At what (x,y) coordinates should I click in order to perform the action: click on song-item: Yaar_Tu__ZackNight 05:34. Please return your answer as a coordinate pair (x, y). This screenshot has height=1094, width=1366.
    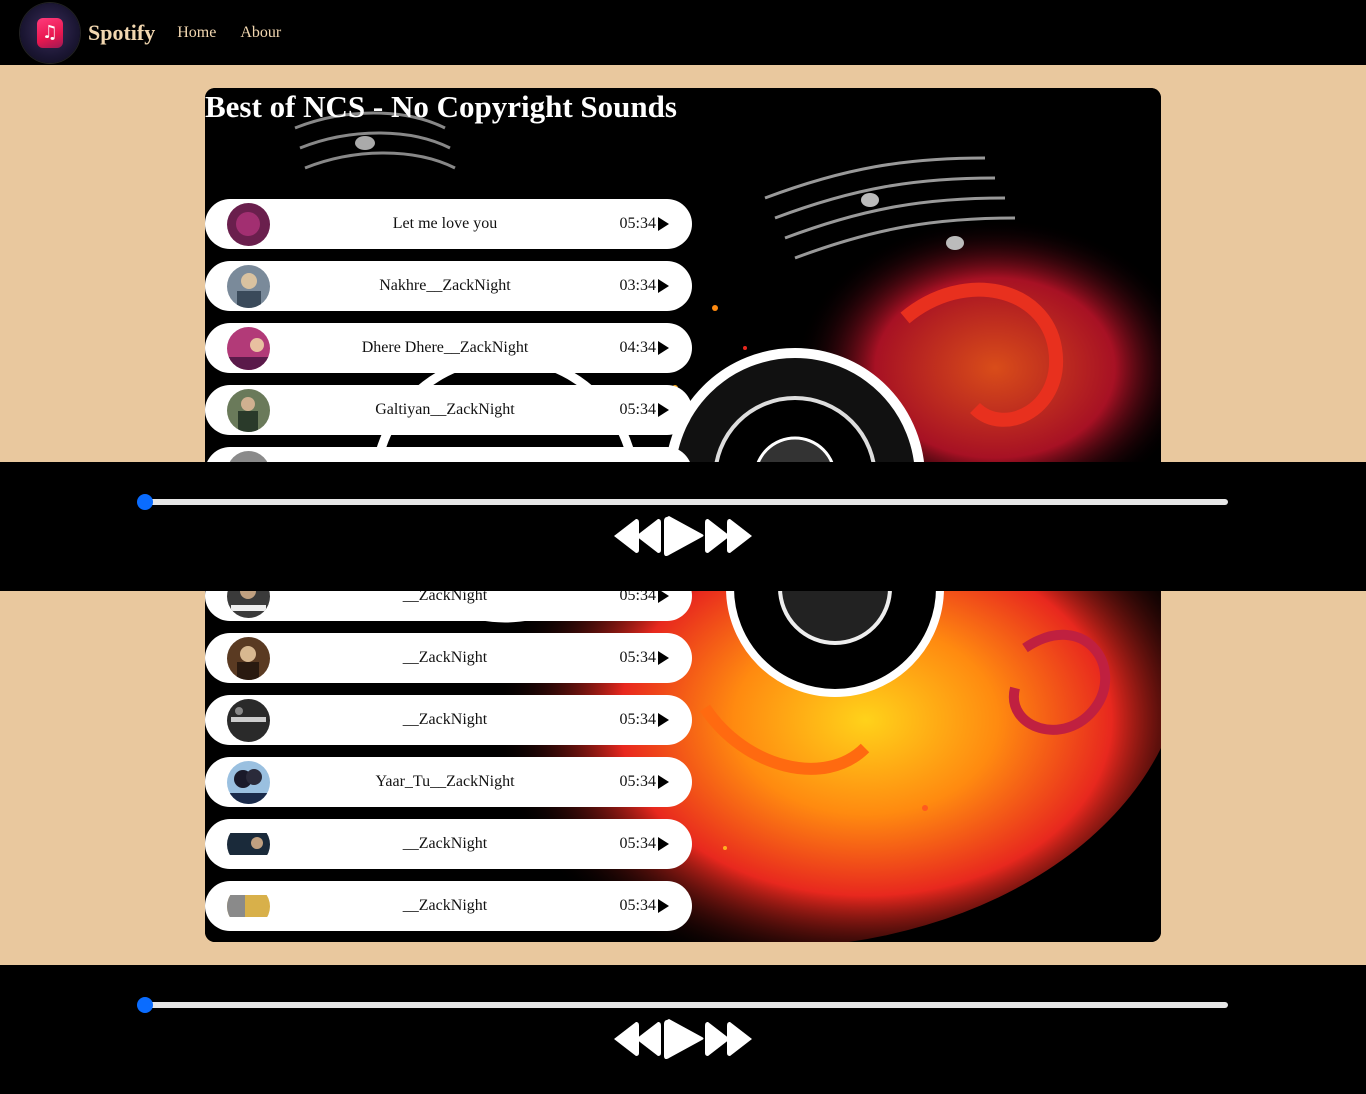
    Looking at the image, I should click on (448, 782).